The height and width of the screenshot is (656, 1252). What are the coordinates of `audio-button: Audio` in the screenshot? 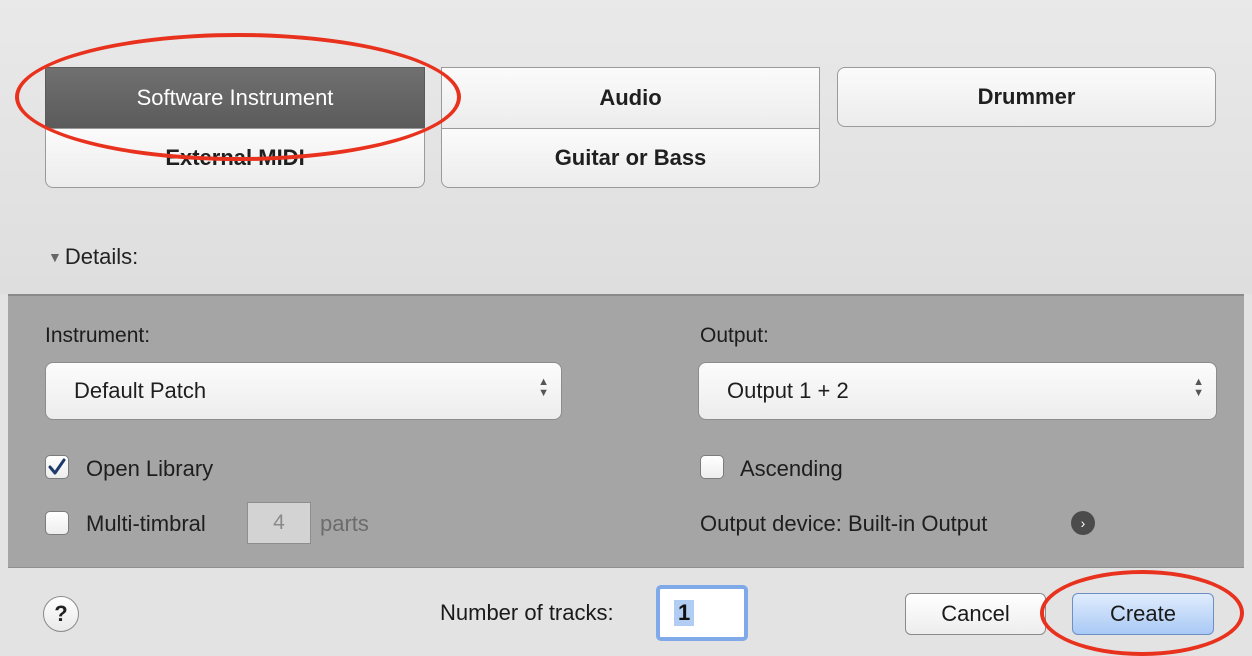 It's located at (630, 98).